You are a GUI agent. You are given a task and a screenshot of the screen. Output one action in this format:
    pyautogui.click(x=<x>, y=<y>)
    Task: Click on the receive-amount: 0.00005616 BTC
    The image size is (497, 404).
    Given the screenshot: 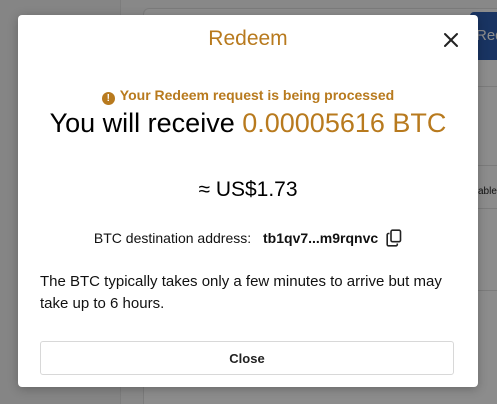 What is the action you would take?
    pyautogui.click(x=344, y=123)
    